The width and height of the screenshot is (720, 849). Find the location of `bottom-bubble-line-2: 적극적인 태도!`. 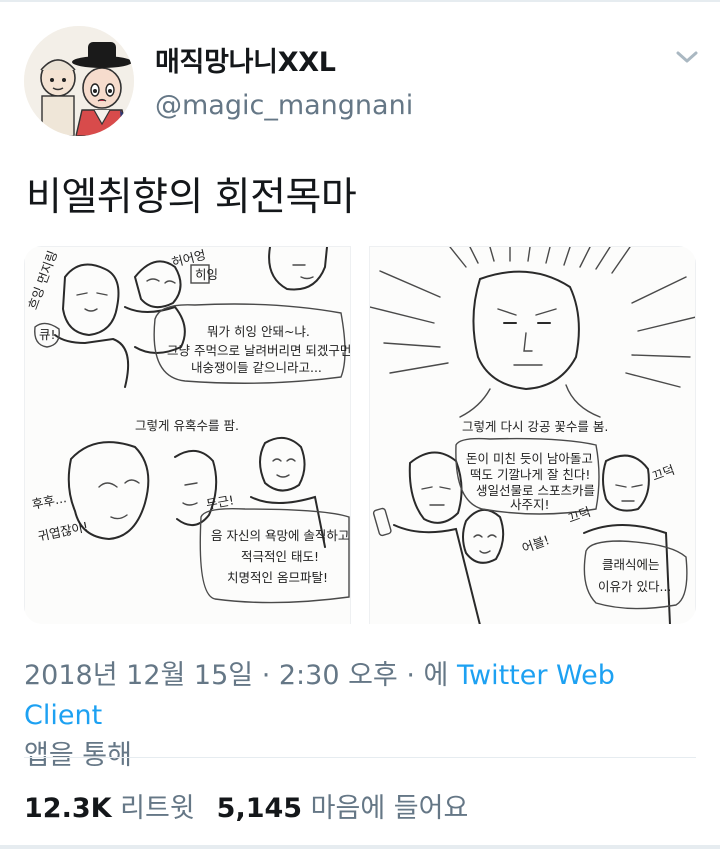

bottom-bubble-line-2: 적극적인 태도! is located at coordinates (280, 556).